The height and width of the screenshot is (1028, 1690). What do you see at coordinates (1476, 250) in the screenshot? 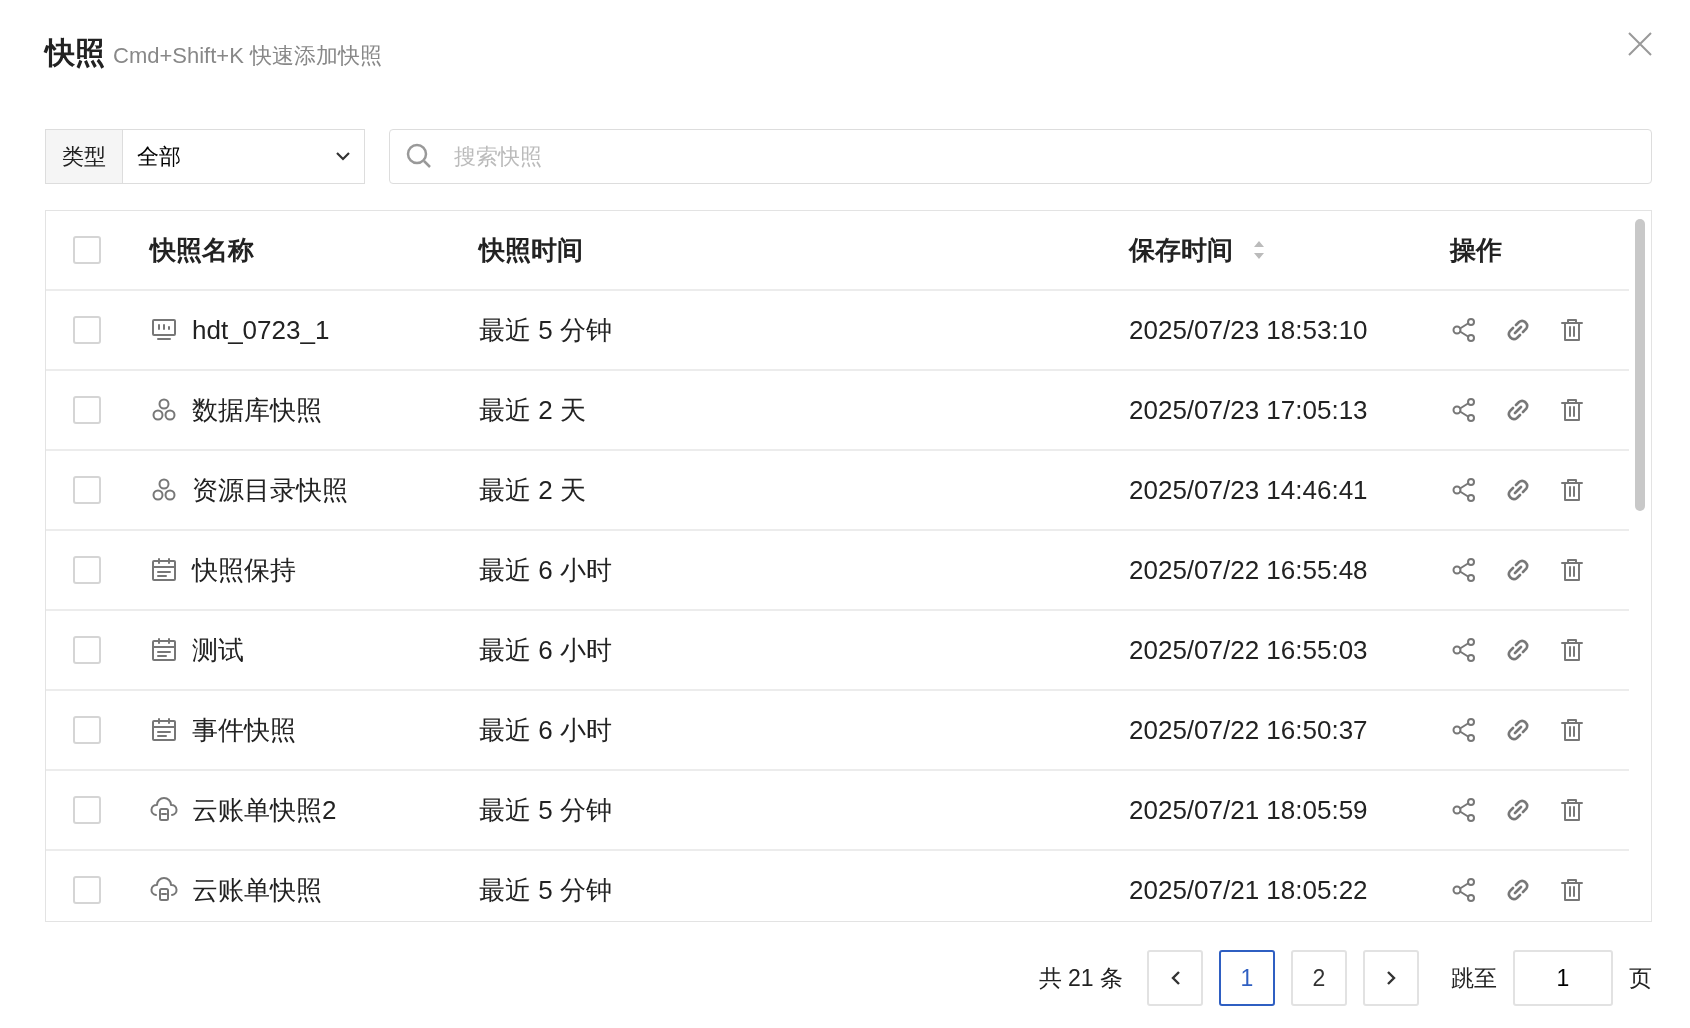
I see `column-header: 操作` at bounding box center [1476, 250].